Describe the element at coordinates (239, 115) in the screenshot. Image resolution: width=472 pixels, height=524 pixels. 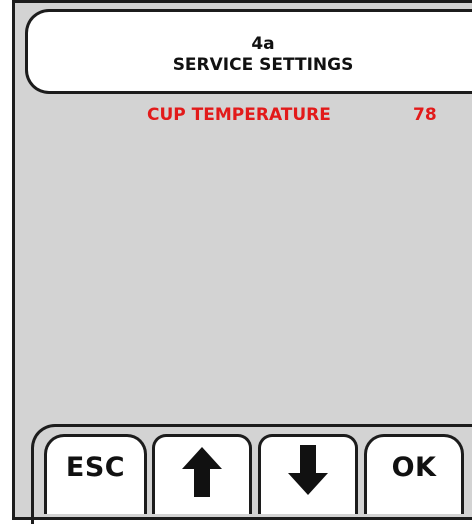
I see `setting-label: CUP TEMPERATURE` at that location.